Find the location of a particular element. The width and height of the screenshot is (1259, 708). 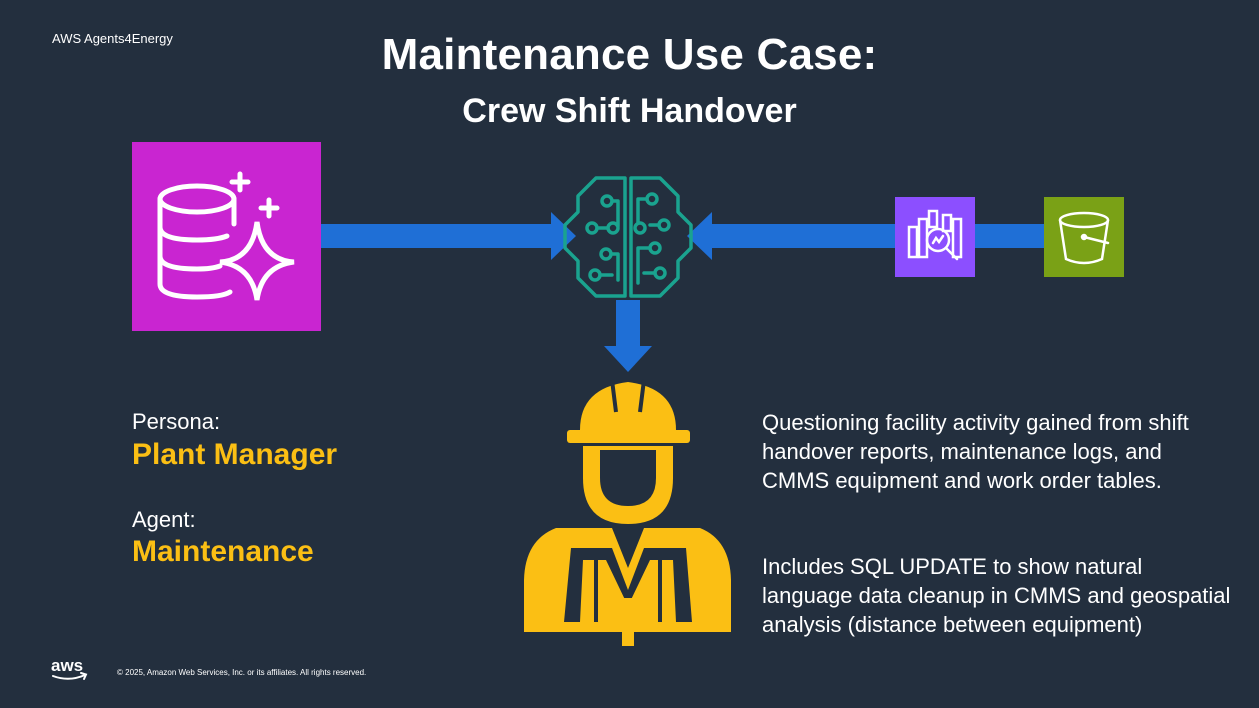

aws-logo: aws is located at coordinates (70, 671).